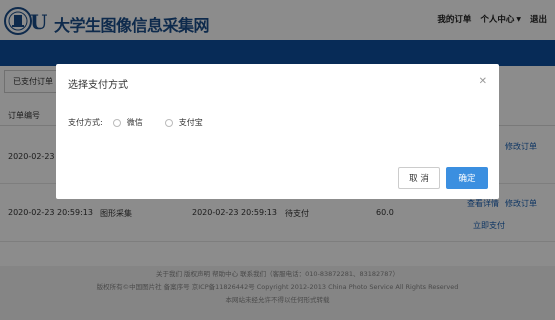 Image resolution: width=555 pixels, height=320 pixels. I want to click on option-label-wechat: 微信, so click(134, 122).